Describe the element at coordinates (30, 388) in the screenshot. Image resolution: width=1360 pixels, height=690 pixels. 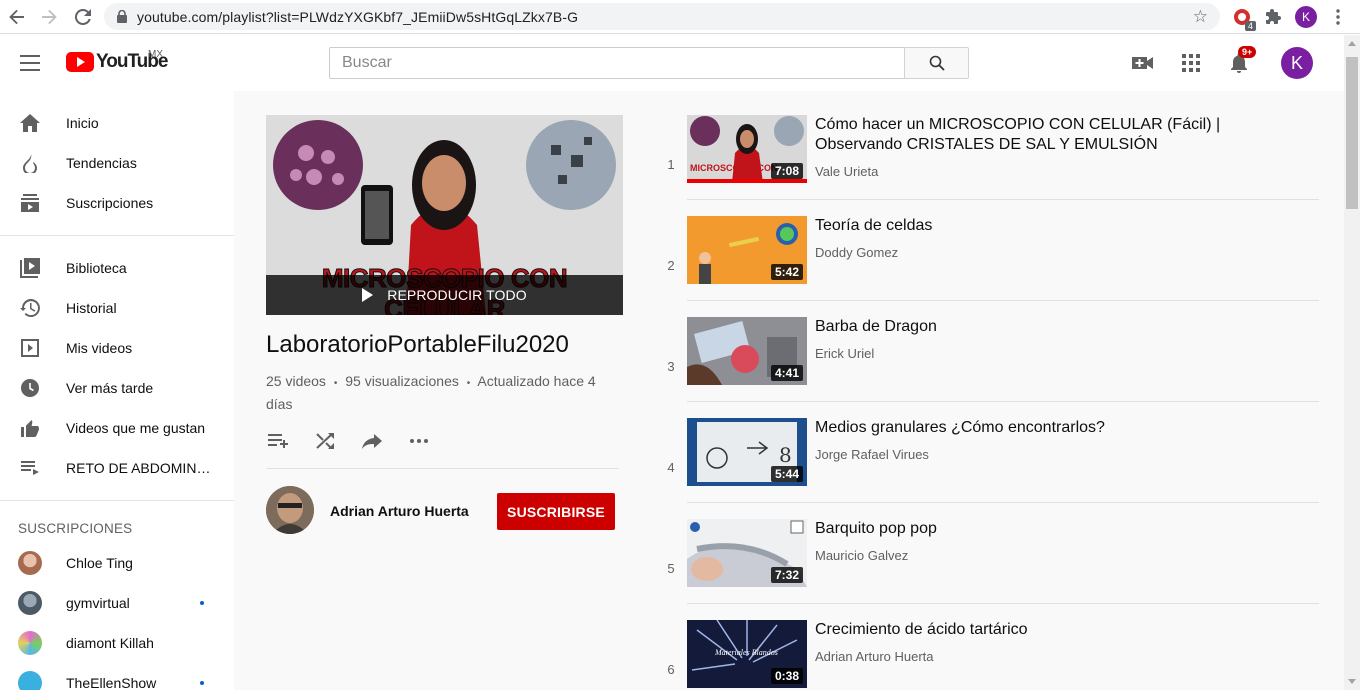
I see `clock-icon` at that location.